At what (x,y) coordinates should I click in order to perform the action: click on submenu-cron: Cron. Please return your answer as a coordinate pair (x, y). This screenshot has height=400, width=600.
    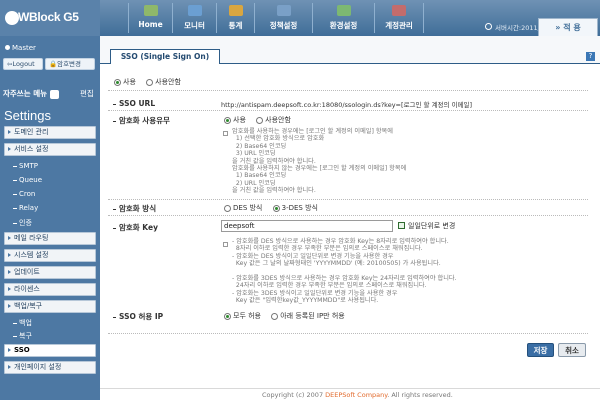
    Looking at the image, I should click on (24, 194).